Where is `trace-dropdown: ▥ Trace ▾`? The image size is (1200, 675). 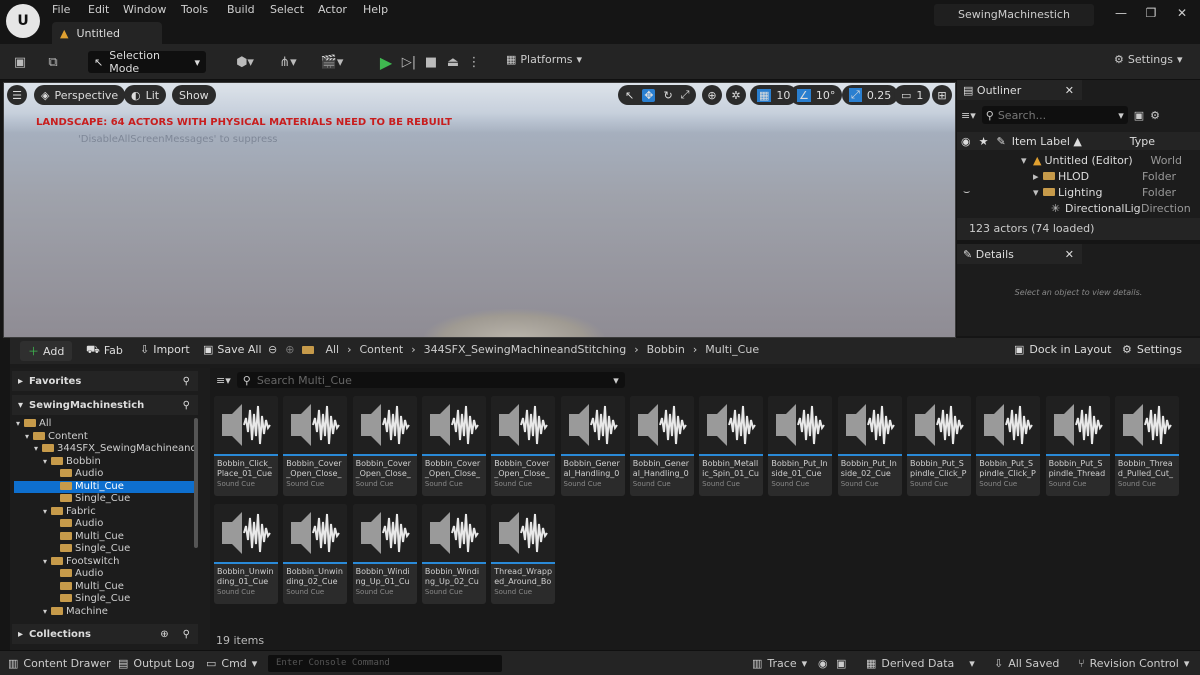
trace-dropdown: ▥ Trace ▾ is located at coordinates (779, 663).